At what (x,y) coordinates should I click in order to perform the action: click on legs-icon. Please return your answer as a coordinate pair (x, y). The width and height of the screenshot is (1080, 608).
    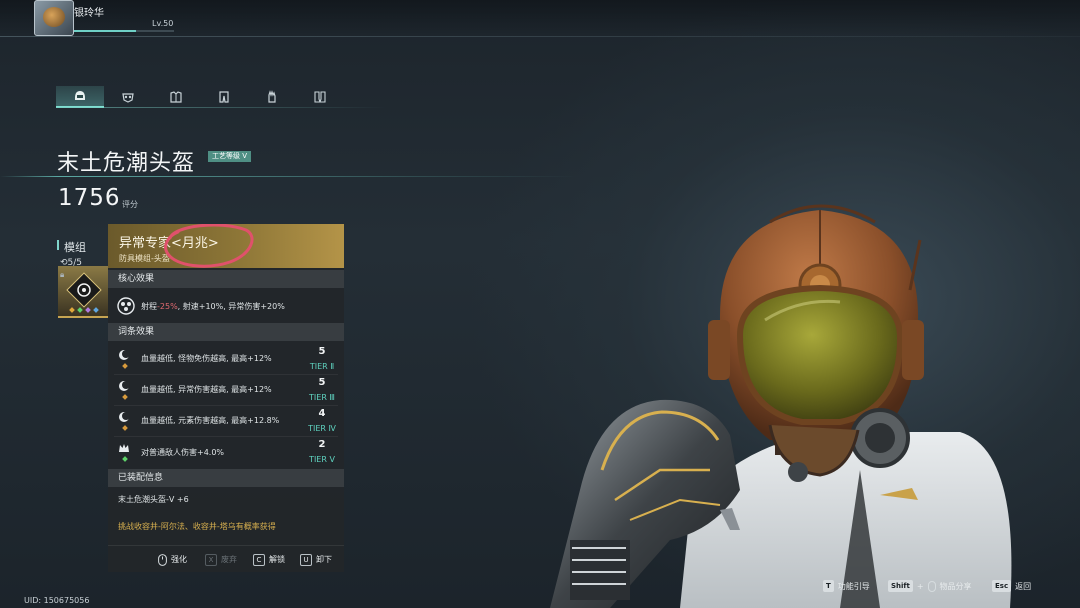
    Looking at the image, I should click on (224, 97).